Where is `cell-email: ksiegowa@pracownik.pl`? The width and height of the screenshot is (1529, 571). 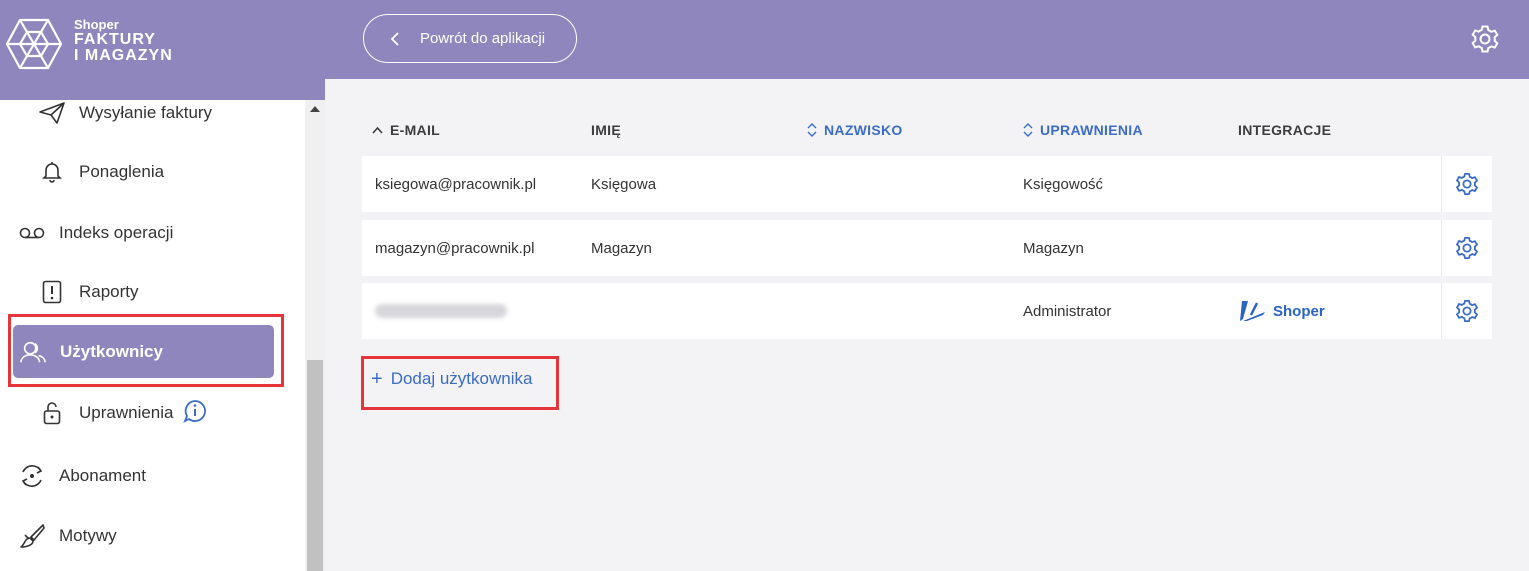
cell-email: ksiegowa@pracownik.pl is located at coordinates (456, 184).